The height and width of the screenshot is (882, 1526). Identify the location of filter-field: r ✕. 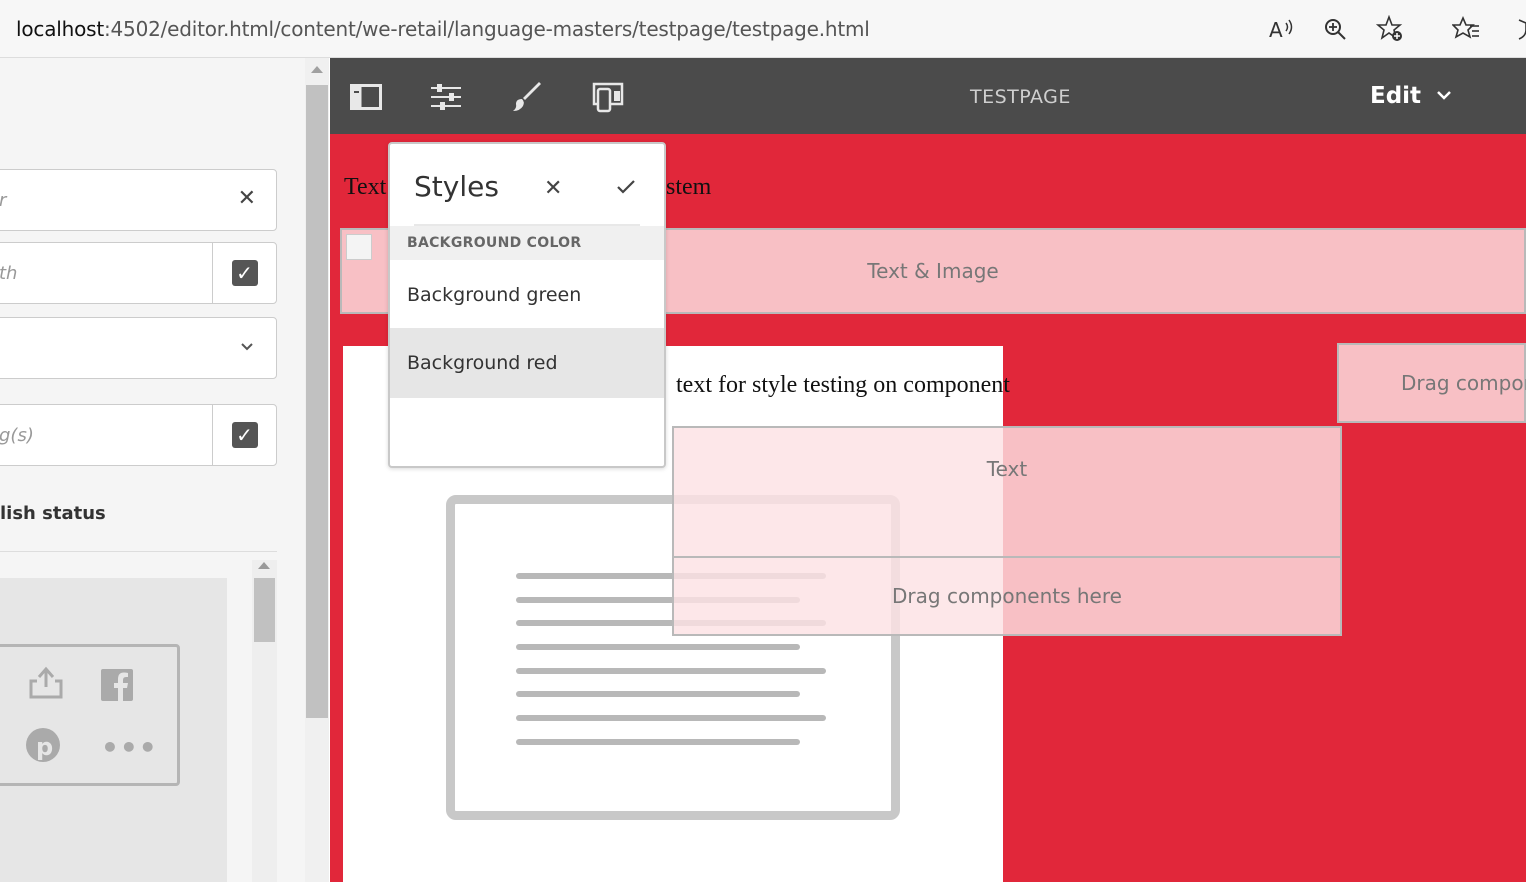
(138, 200).